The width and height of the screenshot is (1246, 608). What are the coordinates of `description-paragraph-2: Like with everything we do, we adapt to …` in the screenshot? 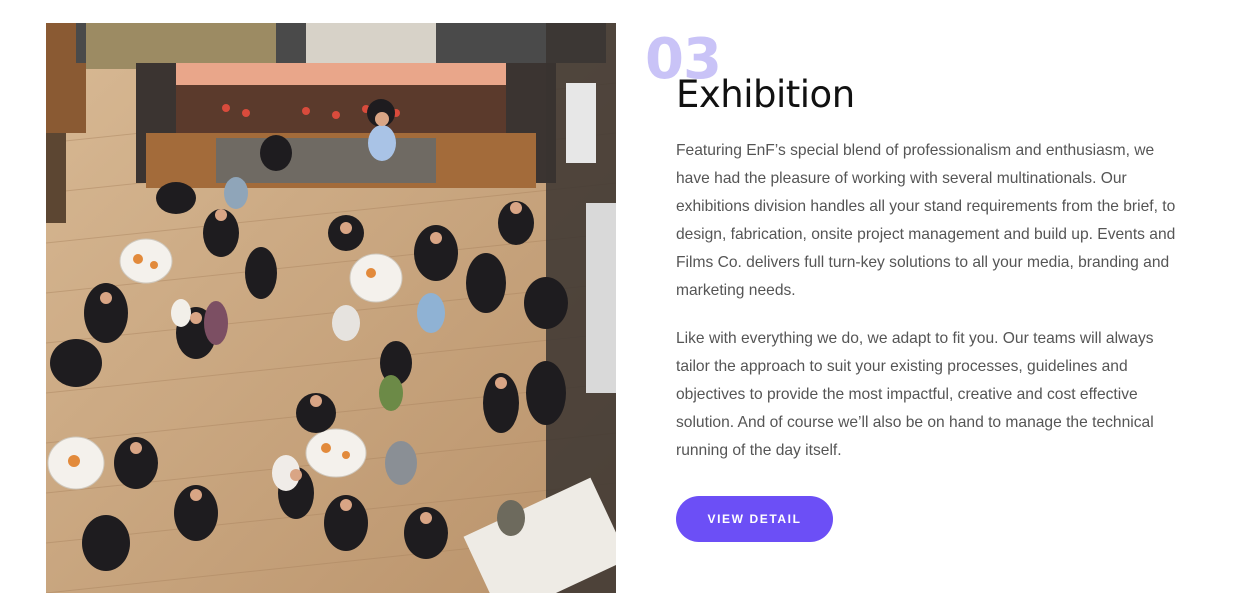 It's located at (915, 394).